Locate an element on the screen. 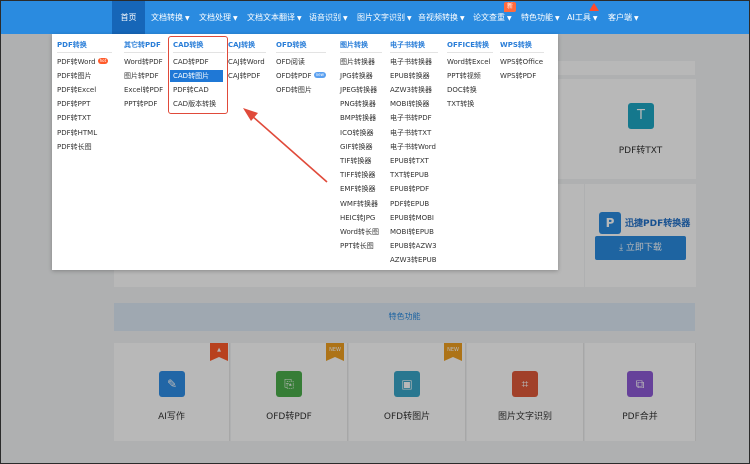 The width and height of the screenshot is (750, 464). dropdown-menu-item: Word转长图 is located at coordinates (359, 232).